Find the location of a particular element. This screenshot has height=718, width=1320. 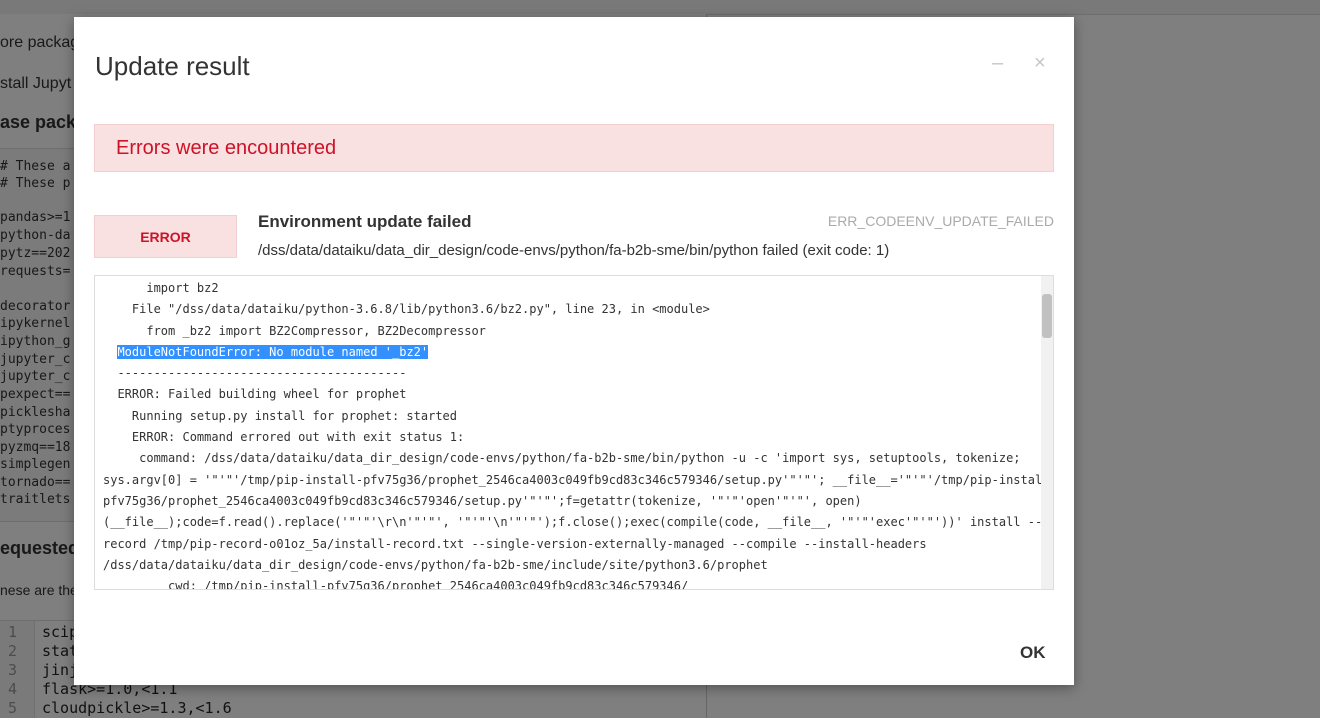

error-alert: Errors were encountered is located at coordinates (574, 148).